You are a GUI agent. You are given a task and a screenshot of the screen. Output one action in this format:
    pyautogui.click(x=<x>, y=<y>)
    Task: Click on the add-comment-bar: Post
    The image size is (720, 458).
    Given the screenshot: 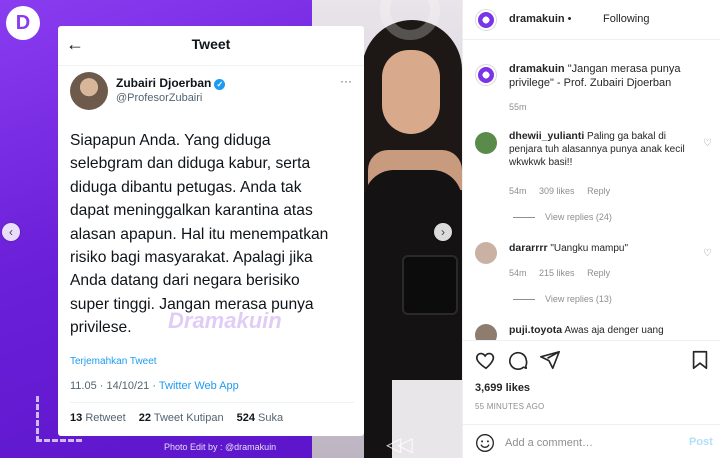 What is the action you would take?
    pyautogui.click(x=591, y=441)
    